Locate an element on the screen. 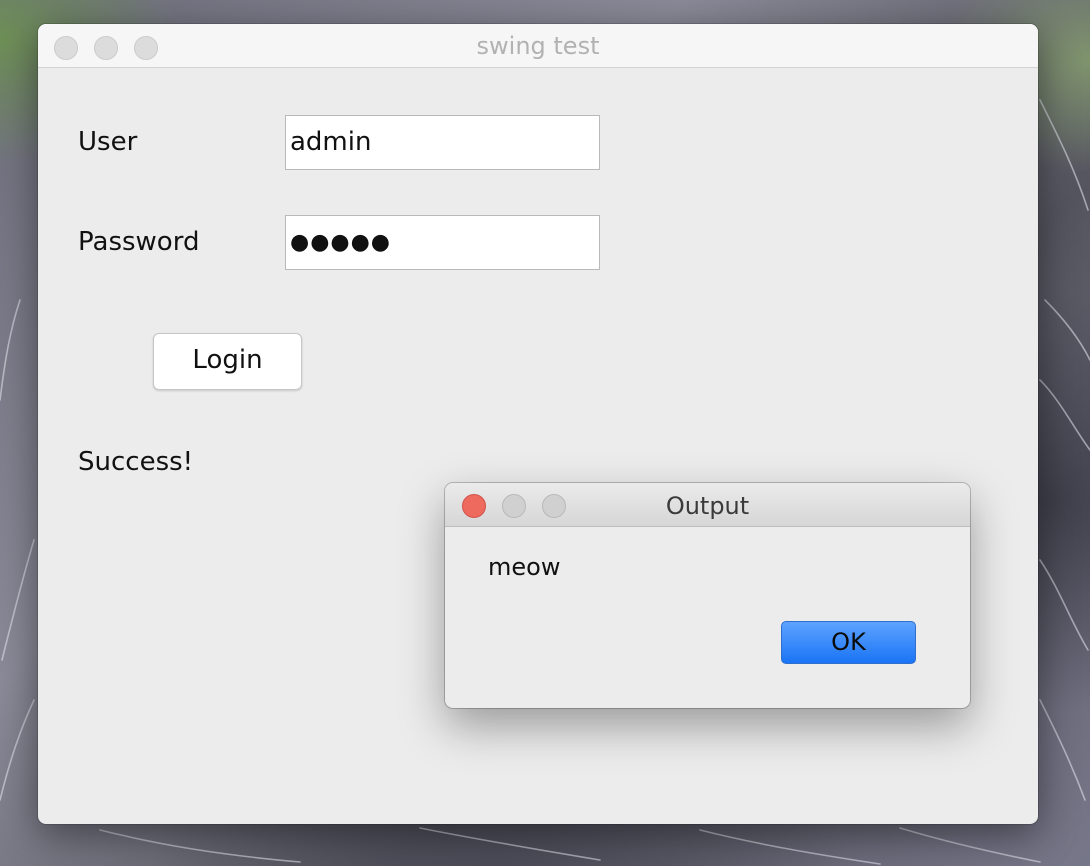 This screenshot has height=866, width=1090. user-input: admin is located at coordinates (442, 142).